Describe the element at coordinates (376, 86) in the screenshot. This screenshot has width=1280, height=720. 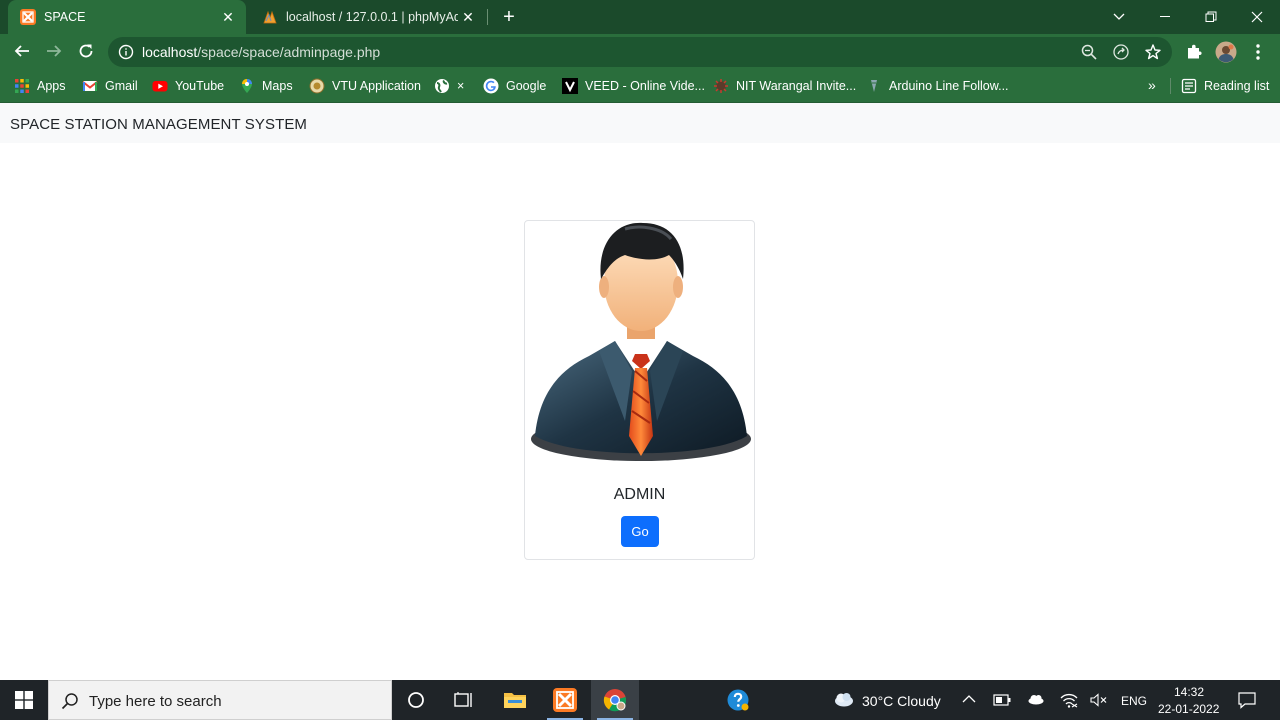
I see `bookmark-label: VTU Application` at that location.